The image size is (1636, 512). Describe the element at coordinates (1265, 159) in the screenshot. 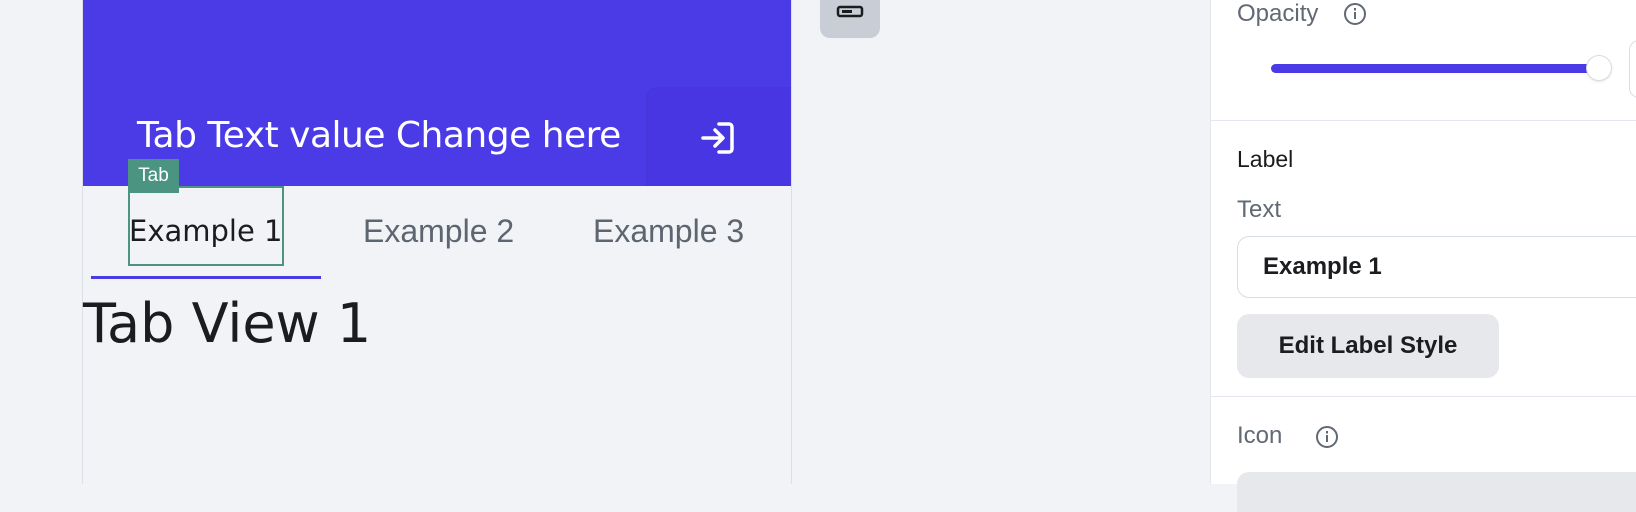

I see `label-section-title: Label` at that location.